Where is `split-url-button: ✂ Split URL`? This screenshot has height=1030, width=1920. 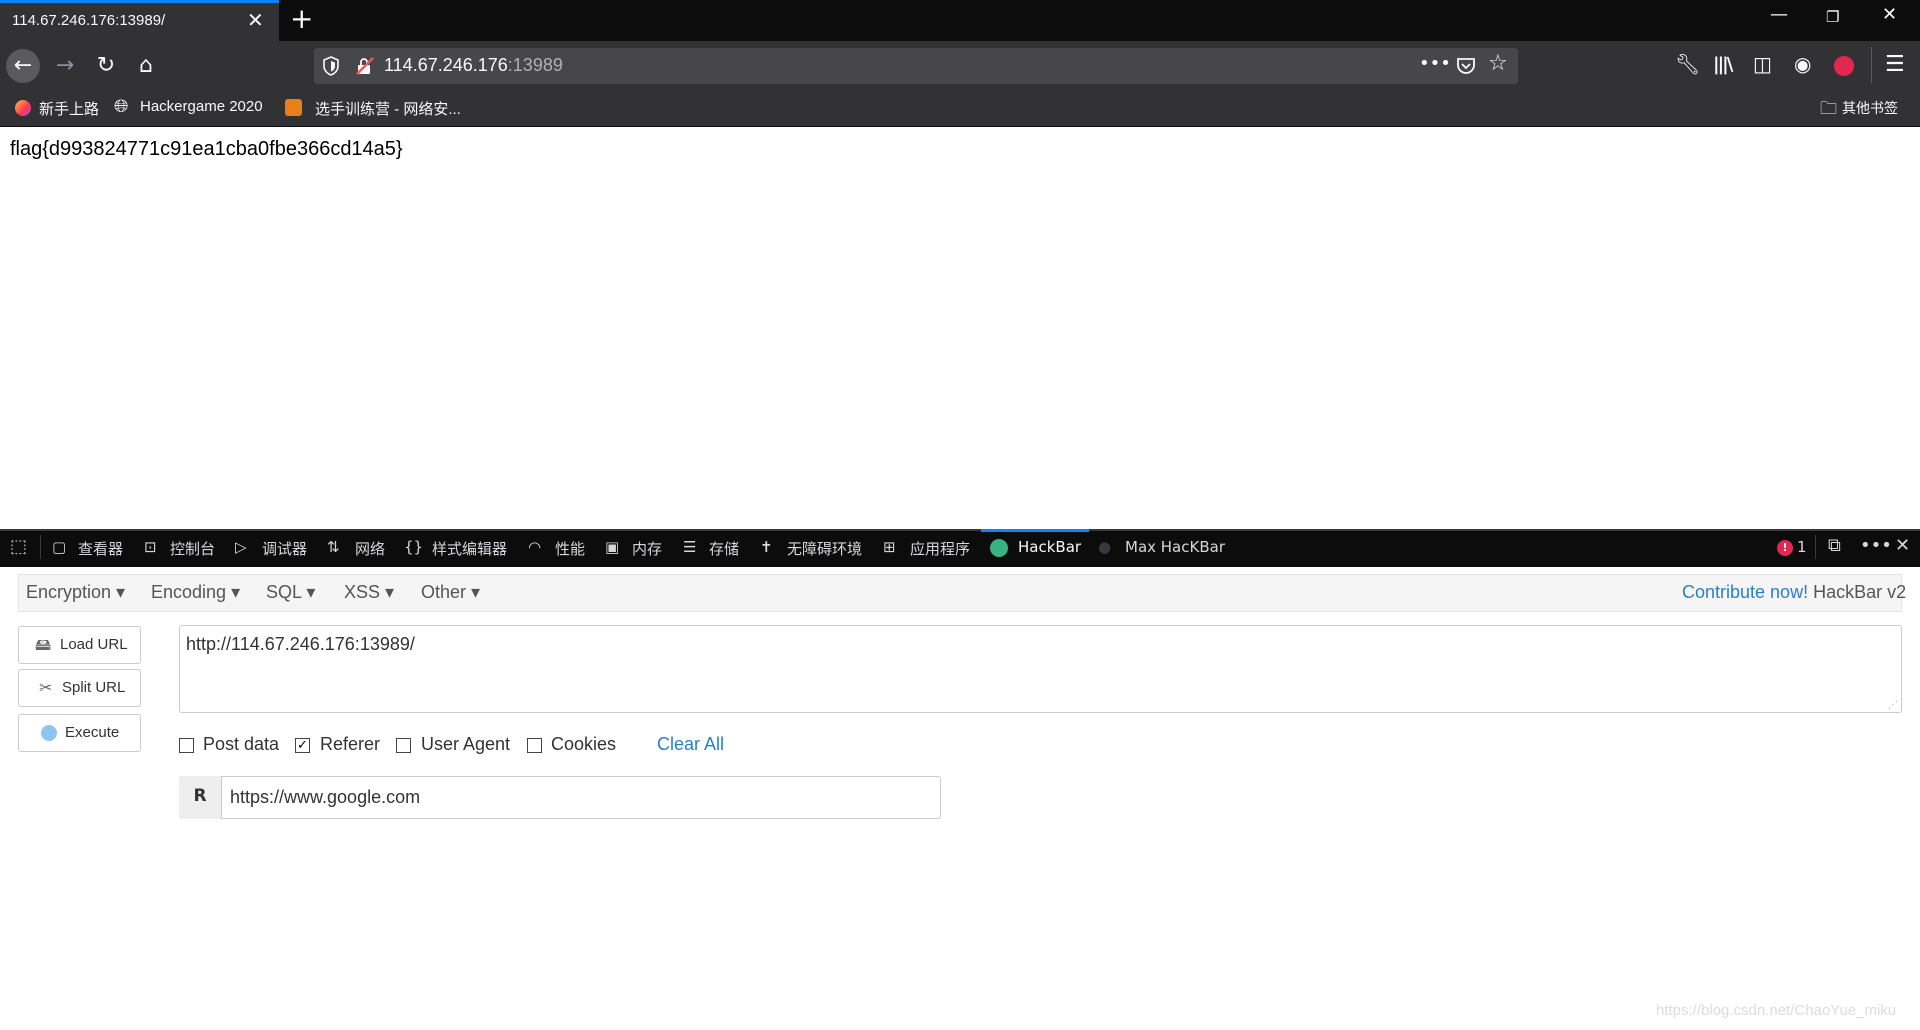
split-url-button: ✂ Split URL is located at coordinates (79, 688).